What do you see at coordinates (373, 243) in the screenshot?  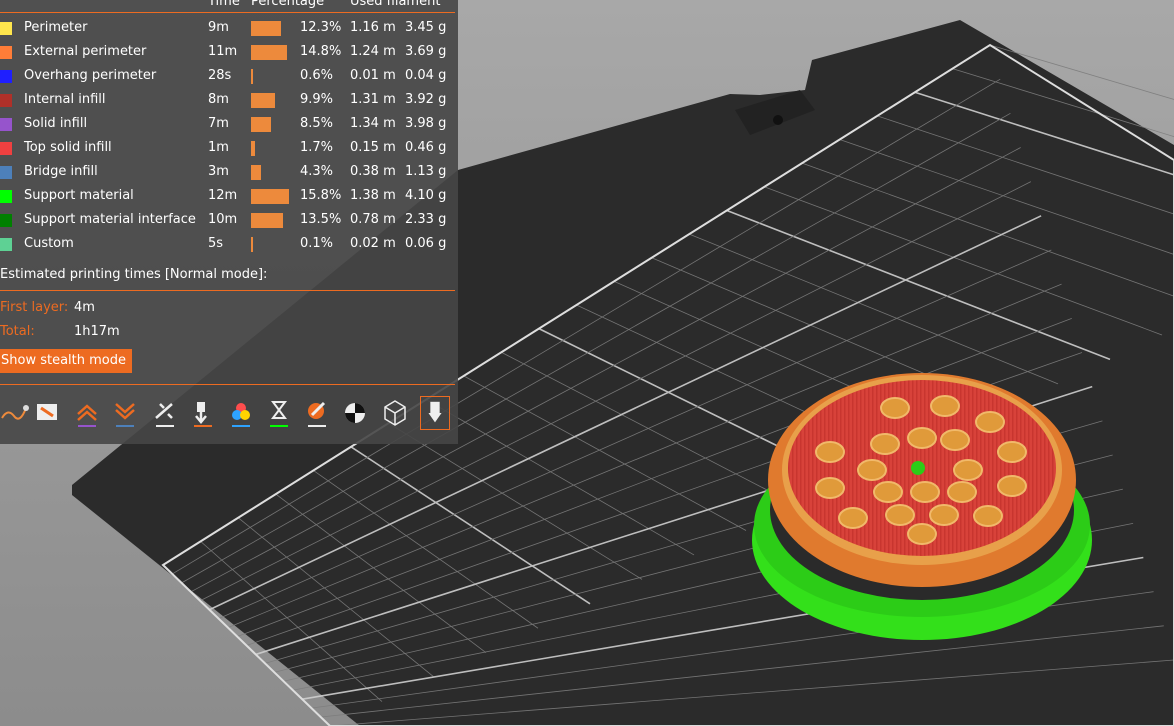 I see `feature-length: 0.02 m` at bounding box center [373, 243].